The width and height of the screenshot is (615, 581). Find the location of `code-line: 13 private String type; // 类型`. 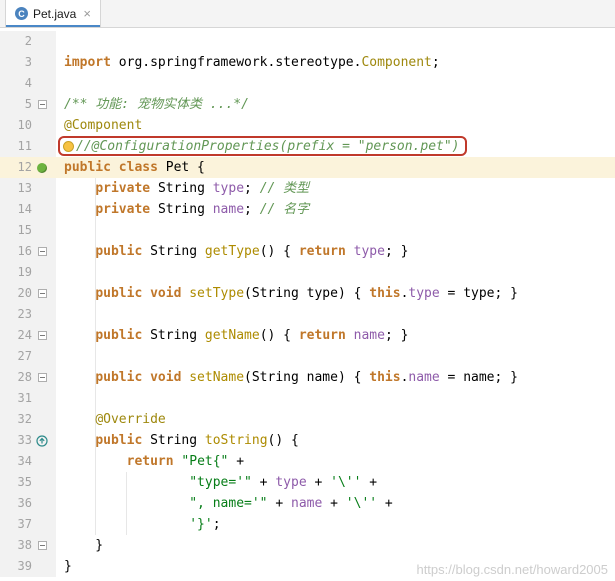

code-line: 13 private String type; // 类型 is located at coordinates (307, 188).